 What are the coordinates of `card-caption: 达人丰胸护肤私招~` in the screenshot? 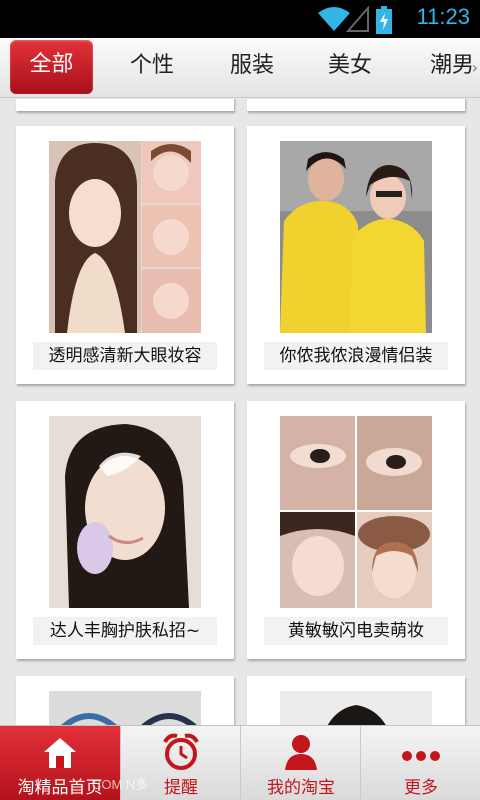 It's located at (125, 631).